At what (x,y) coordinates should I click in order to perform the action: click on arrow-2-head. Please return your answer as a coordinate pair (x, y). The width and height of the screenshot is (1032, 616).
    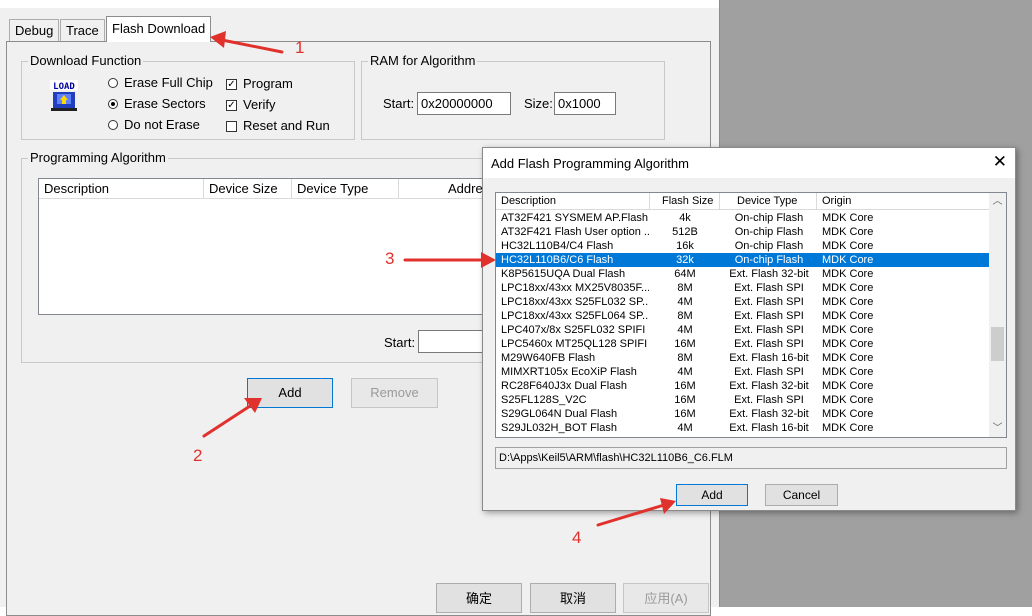
    Looking at the image, I should click on (253, 405).